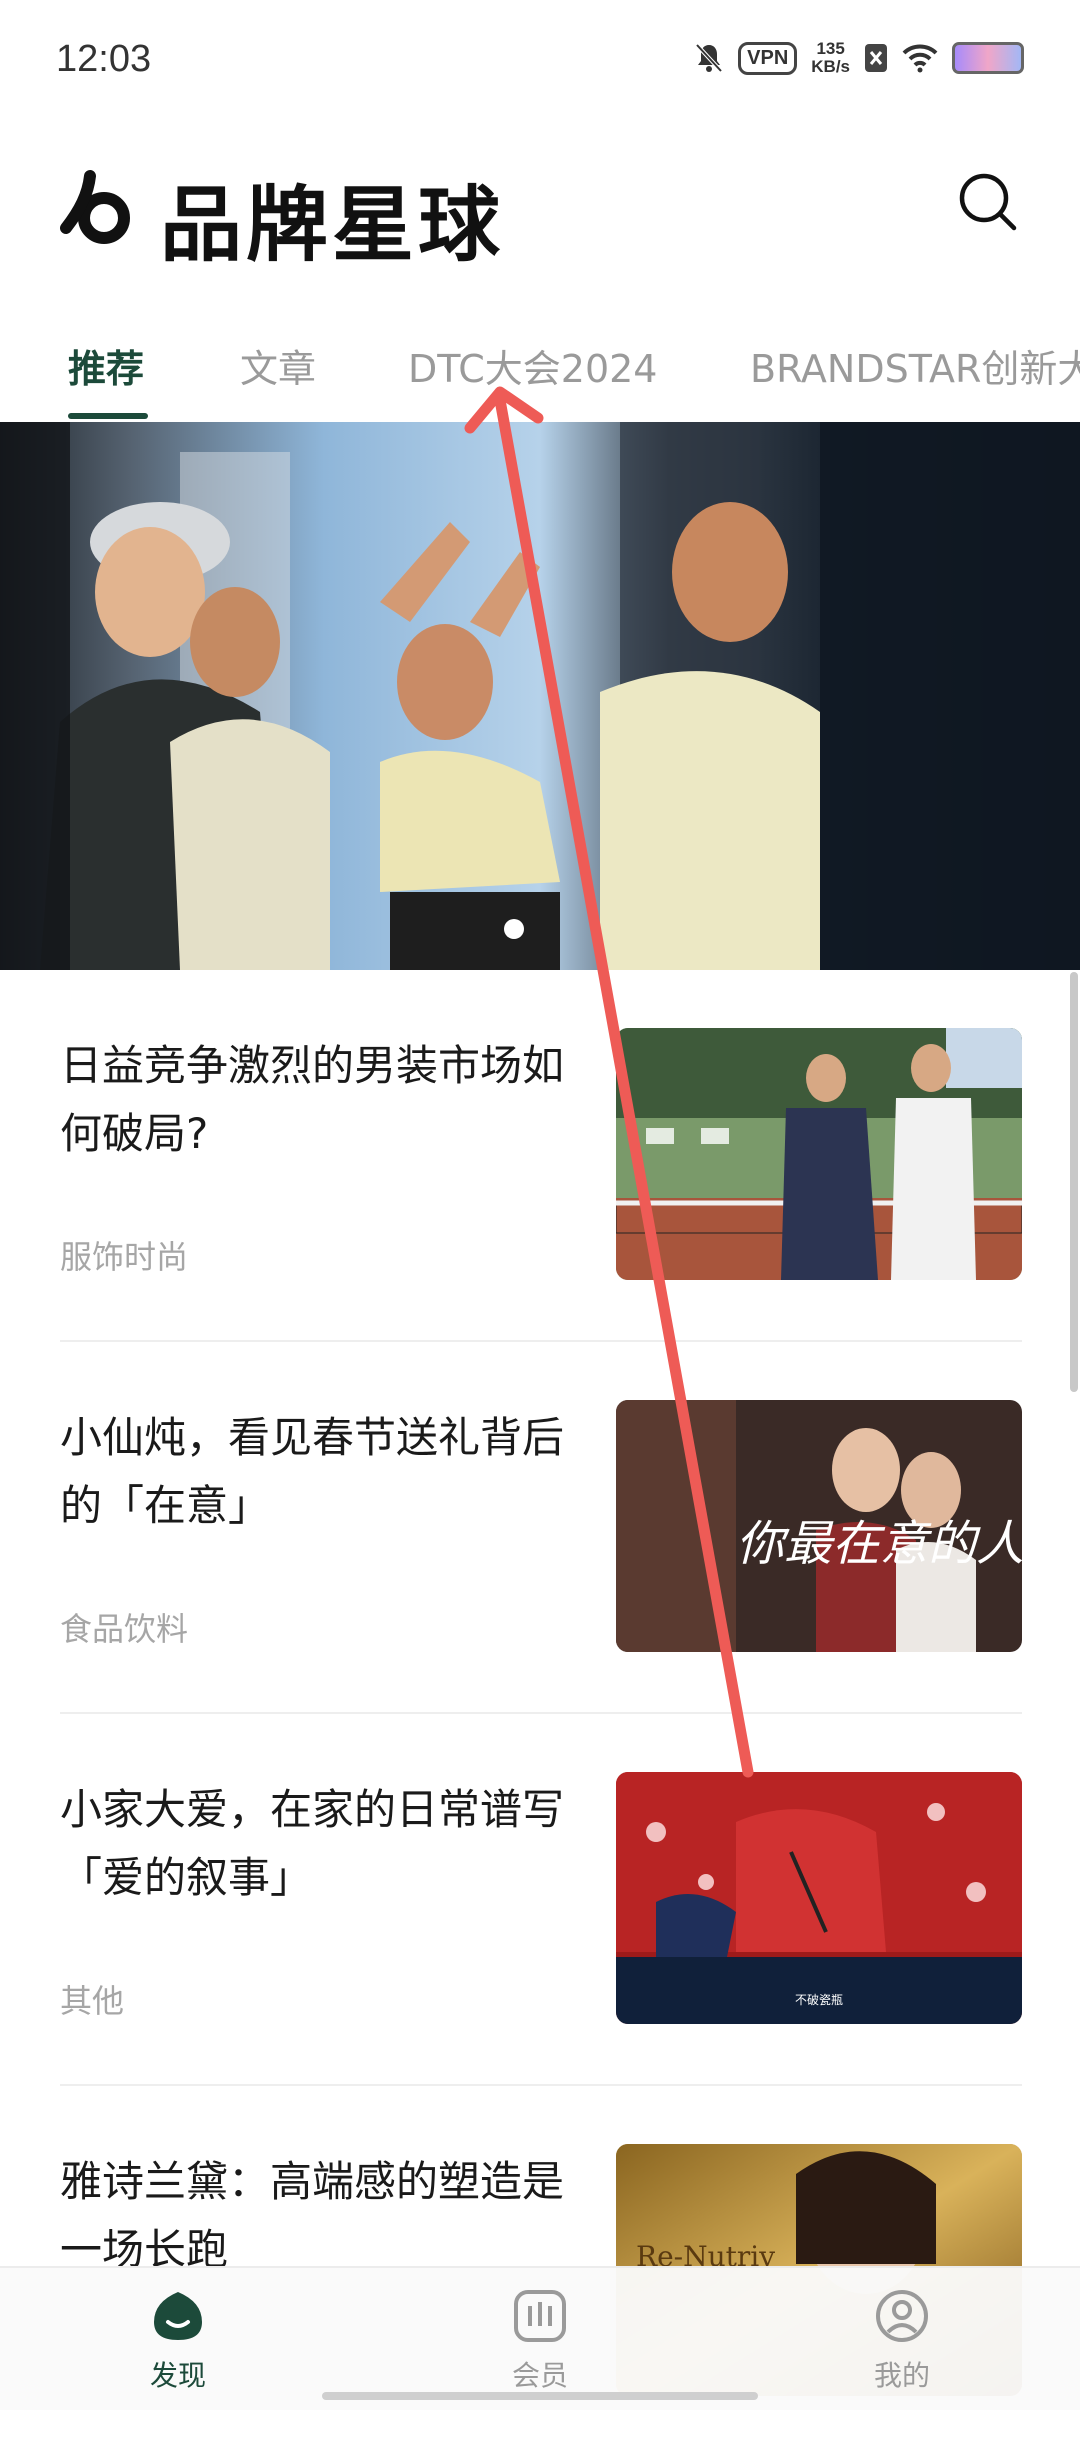 Image resolution: width=1080 pixels, height=2458 pixels. Describe the element at coordinates (124, 1257) in the screenshot. I see `article-category: 服饰时尚` at that location.